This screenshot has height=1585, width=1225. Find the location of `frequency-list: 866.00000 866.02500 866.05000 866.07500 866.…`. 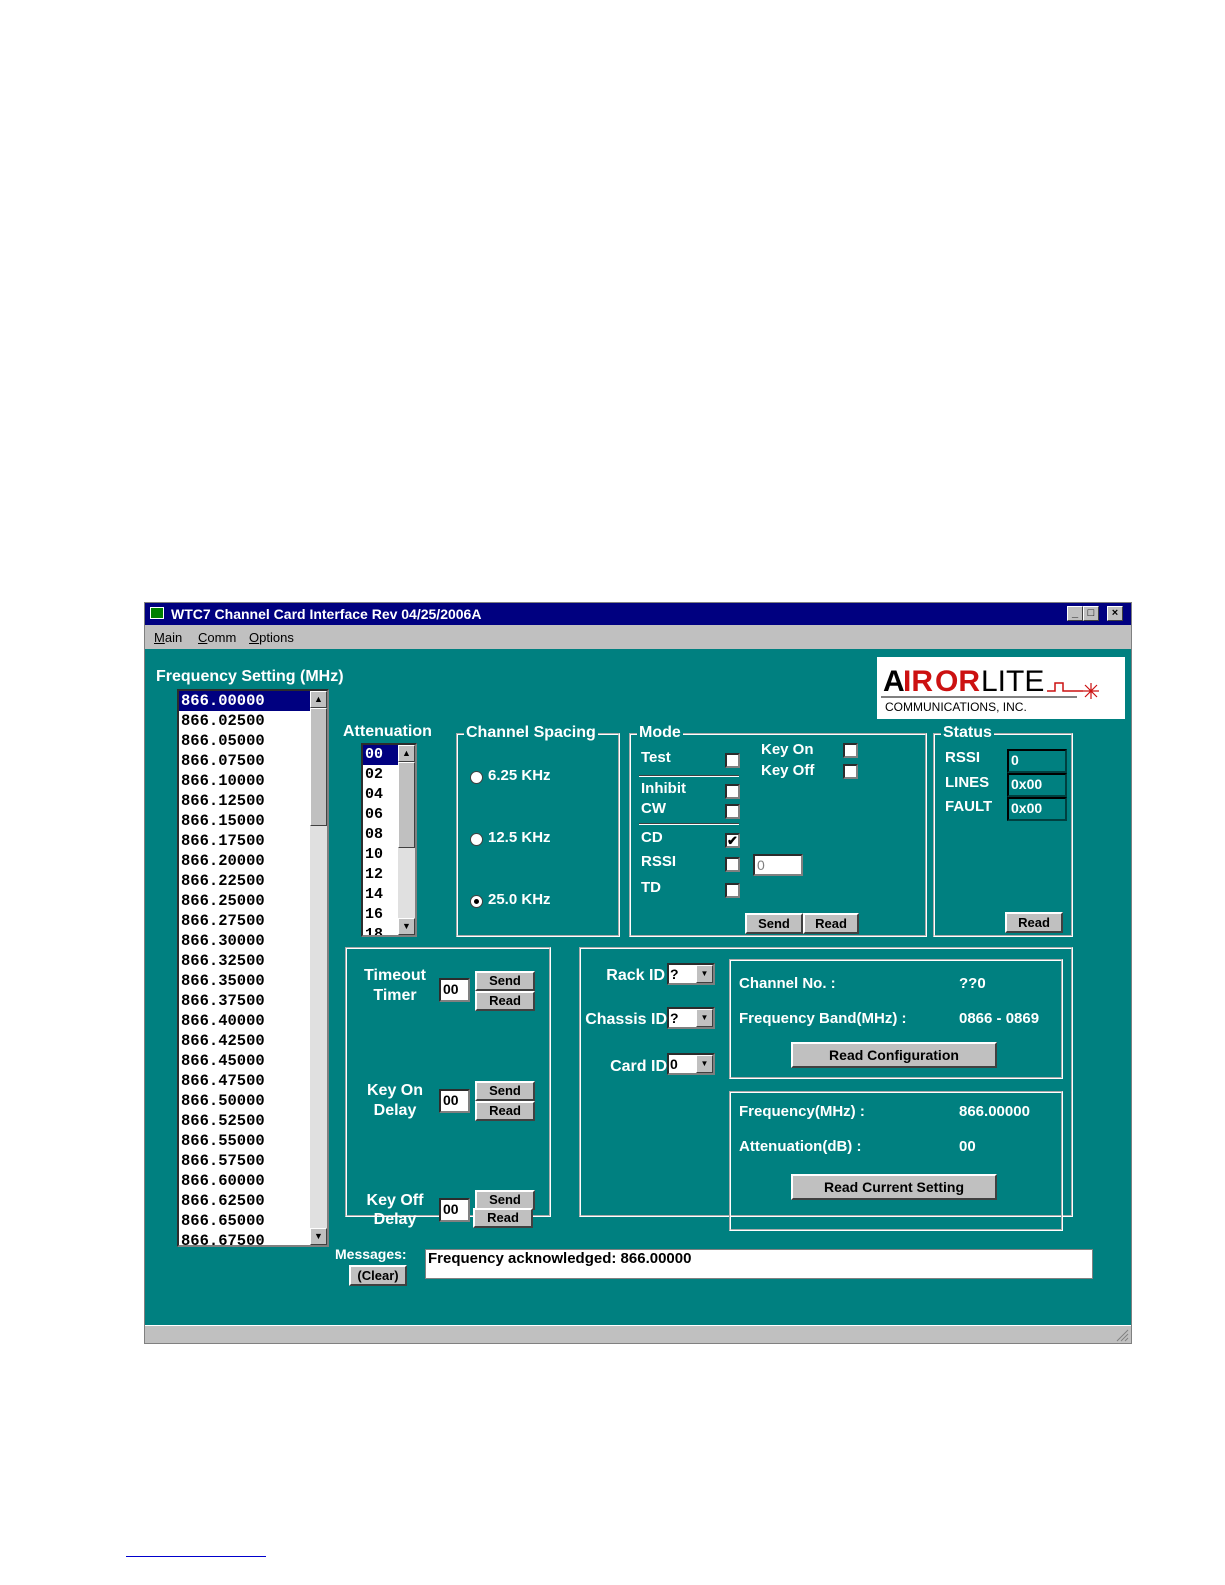

frequency-list: 866.00000 866.02500 866.05000 866.07500 866.… is located at coordinates (253, 968).